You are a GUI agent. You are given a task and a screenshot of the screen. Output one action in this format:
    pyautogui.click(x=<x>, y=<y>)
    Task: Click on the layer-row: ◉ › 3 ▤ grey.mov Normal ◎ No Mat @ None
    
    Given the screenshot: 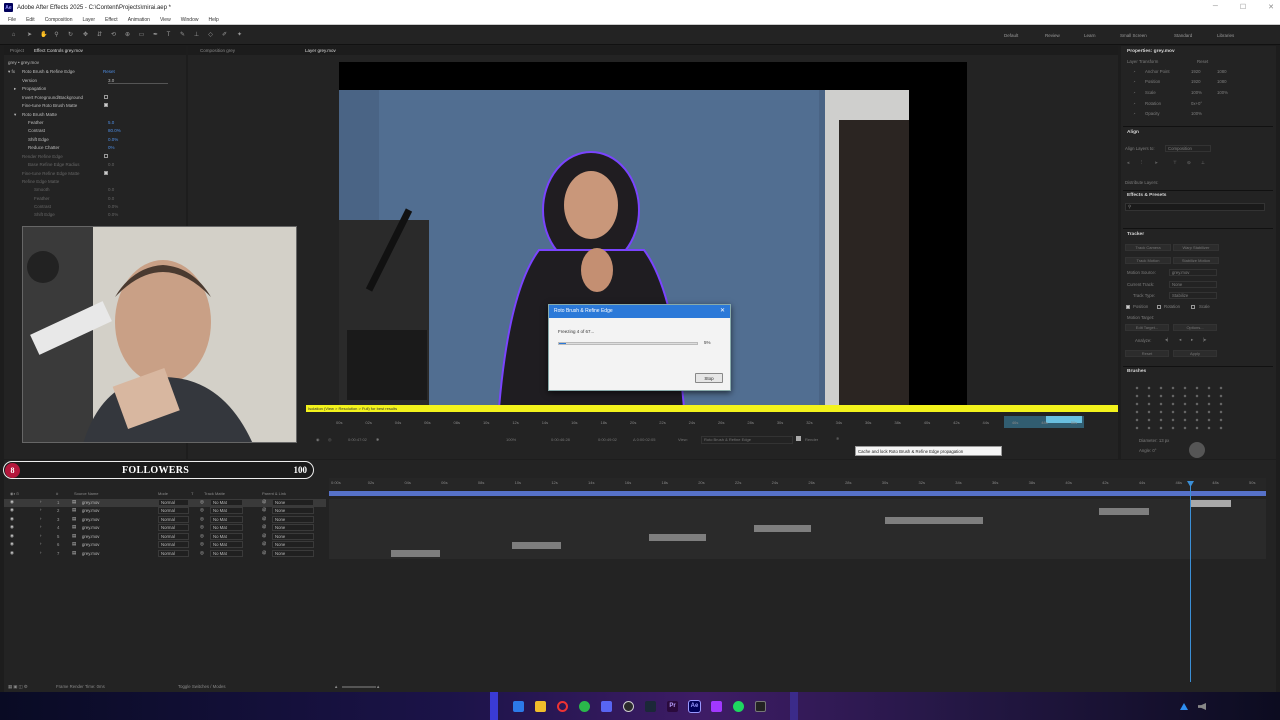 What is the action you would take?
    pyautogui.click(x=165, y=520)
    